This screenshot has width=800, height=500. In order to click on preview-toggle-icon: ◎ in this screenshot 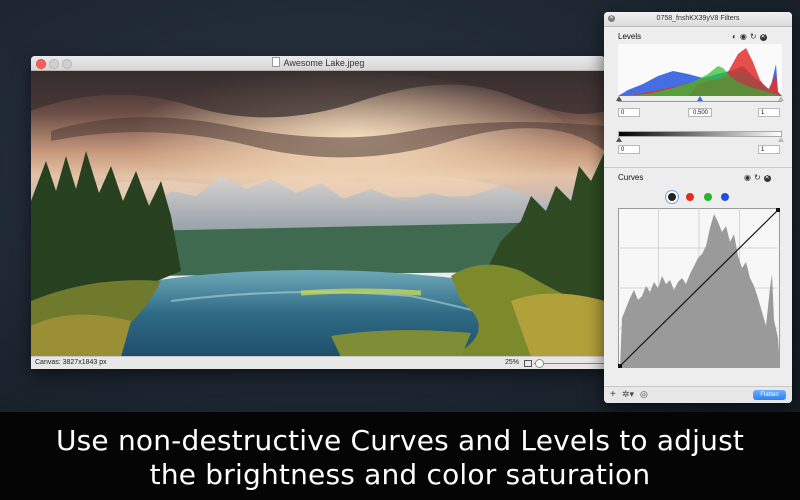, I will do `click(644, 394)`.